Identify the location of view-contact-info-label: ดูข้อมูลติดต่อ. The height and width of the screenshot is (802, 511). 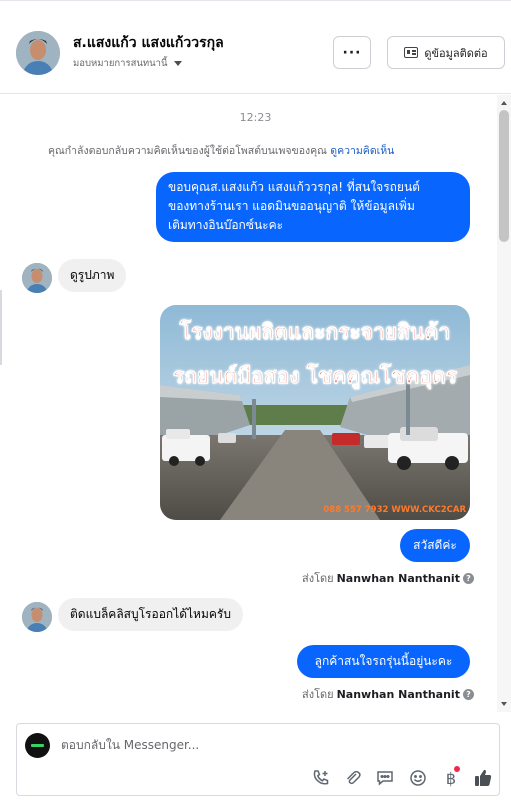
(456, 53).